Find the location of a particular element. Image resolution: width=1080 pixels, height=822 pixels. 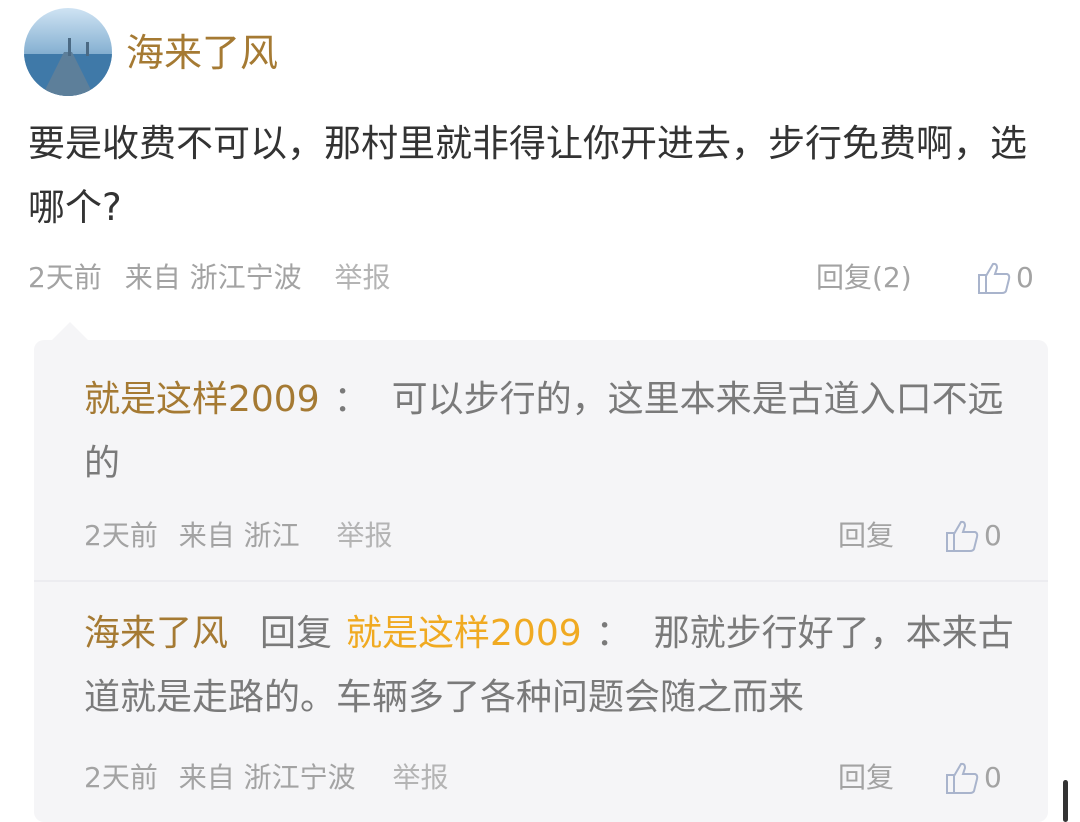

reply-to-label: 回复 is located at coordinates (296, 633).